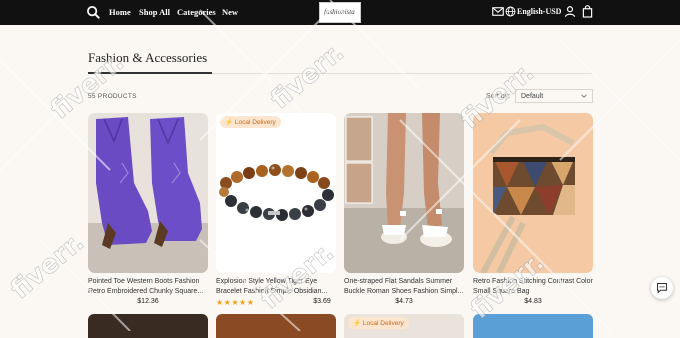 Image resolution: width=680 pixels, height=338 pixels. I want to click on bag-icon, so click(587, 11).